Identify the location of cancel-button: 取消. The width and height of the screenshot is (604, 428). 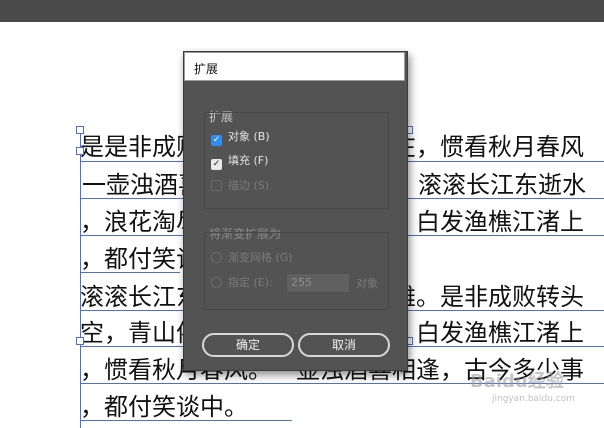
(344, 345).